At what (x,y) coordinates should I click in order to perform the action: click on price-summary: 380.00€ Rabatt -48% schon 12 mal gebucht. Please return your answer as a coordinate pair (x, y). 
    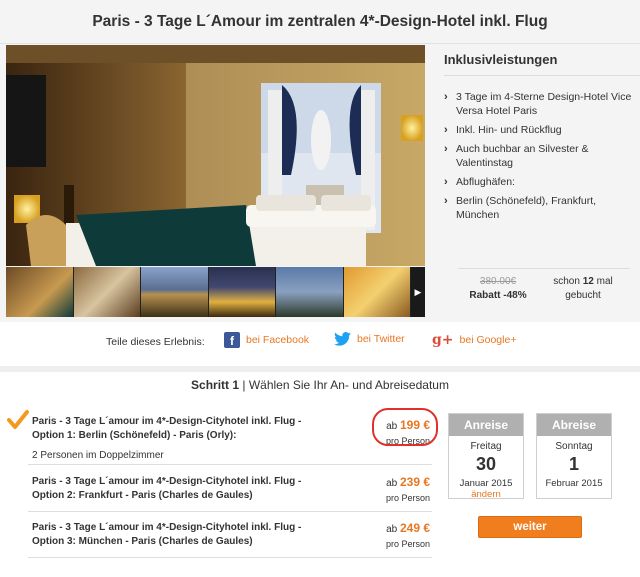
    Looking at the image, I should click on (544, 285).